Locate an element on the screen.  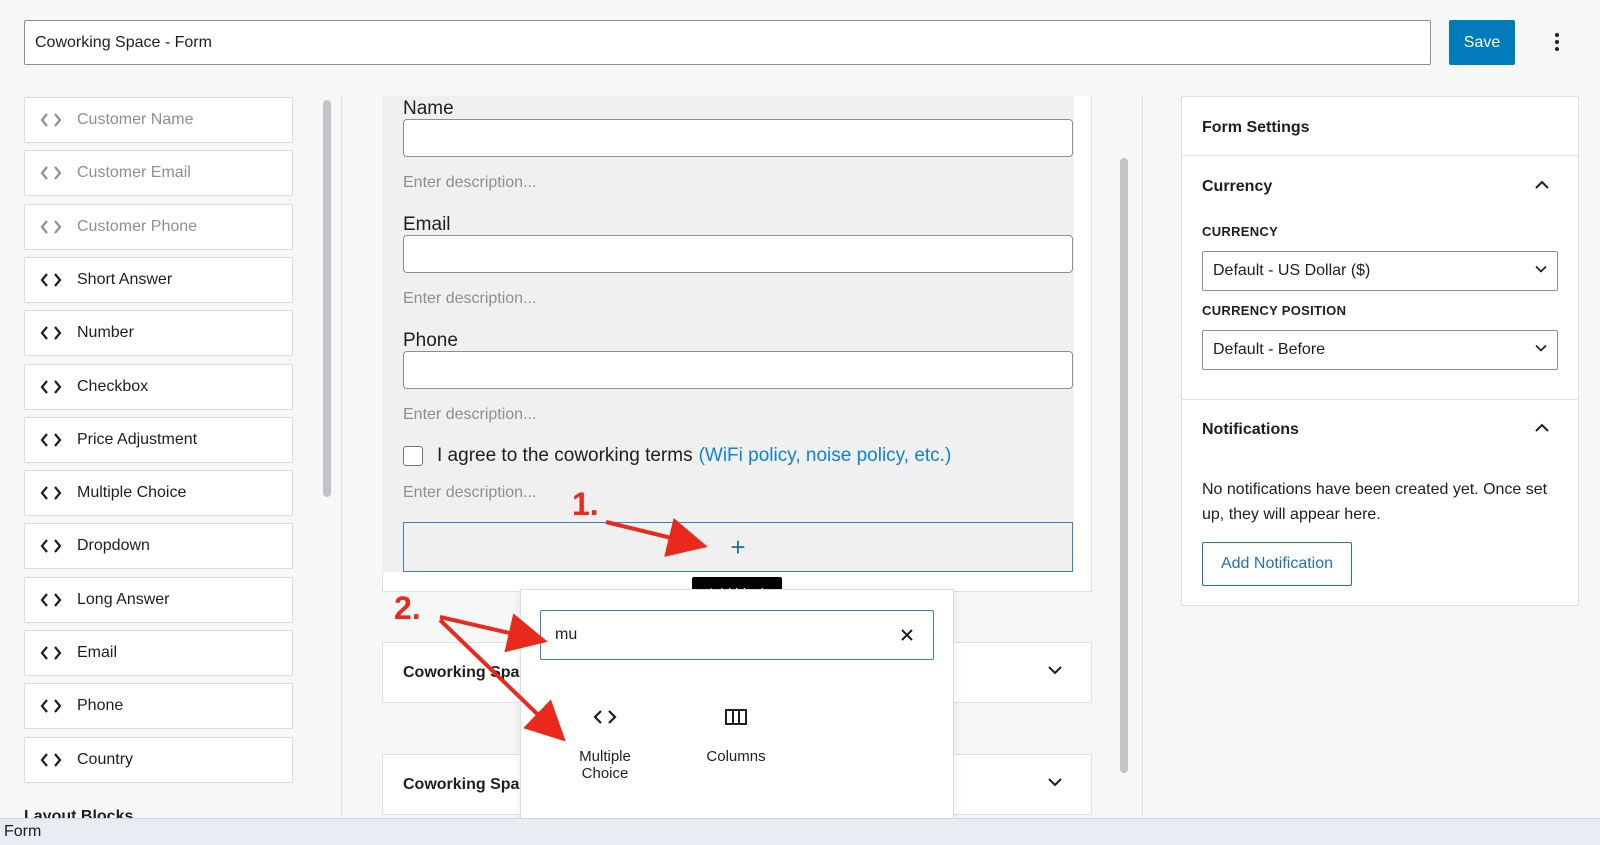
currency-section-toggle: Currency is located at coordinates (1237, 187).